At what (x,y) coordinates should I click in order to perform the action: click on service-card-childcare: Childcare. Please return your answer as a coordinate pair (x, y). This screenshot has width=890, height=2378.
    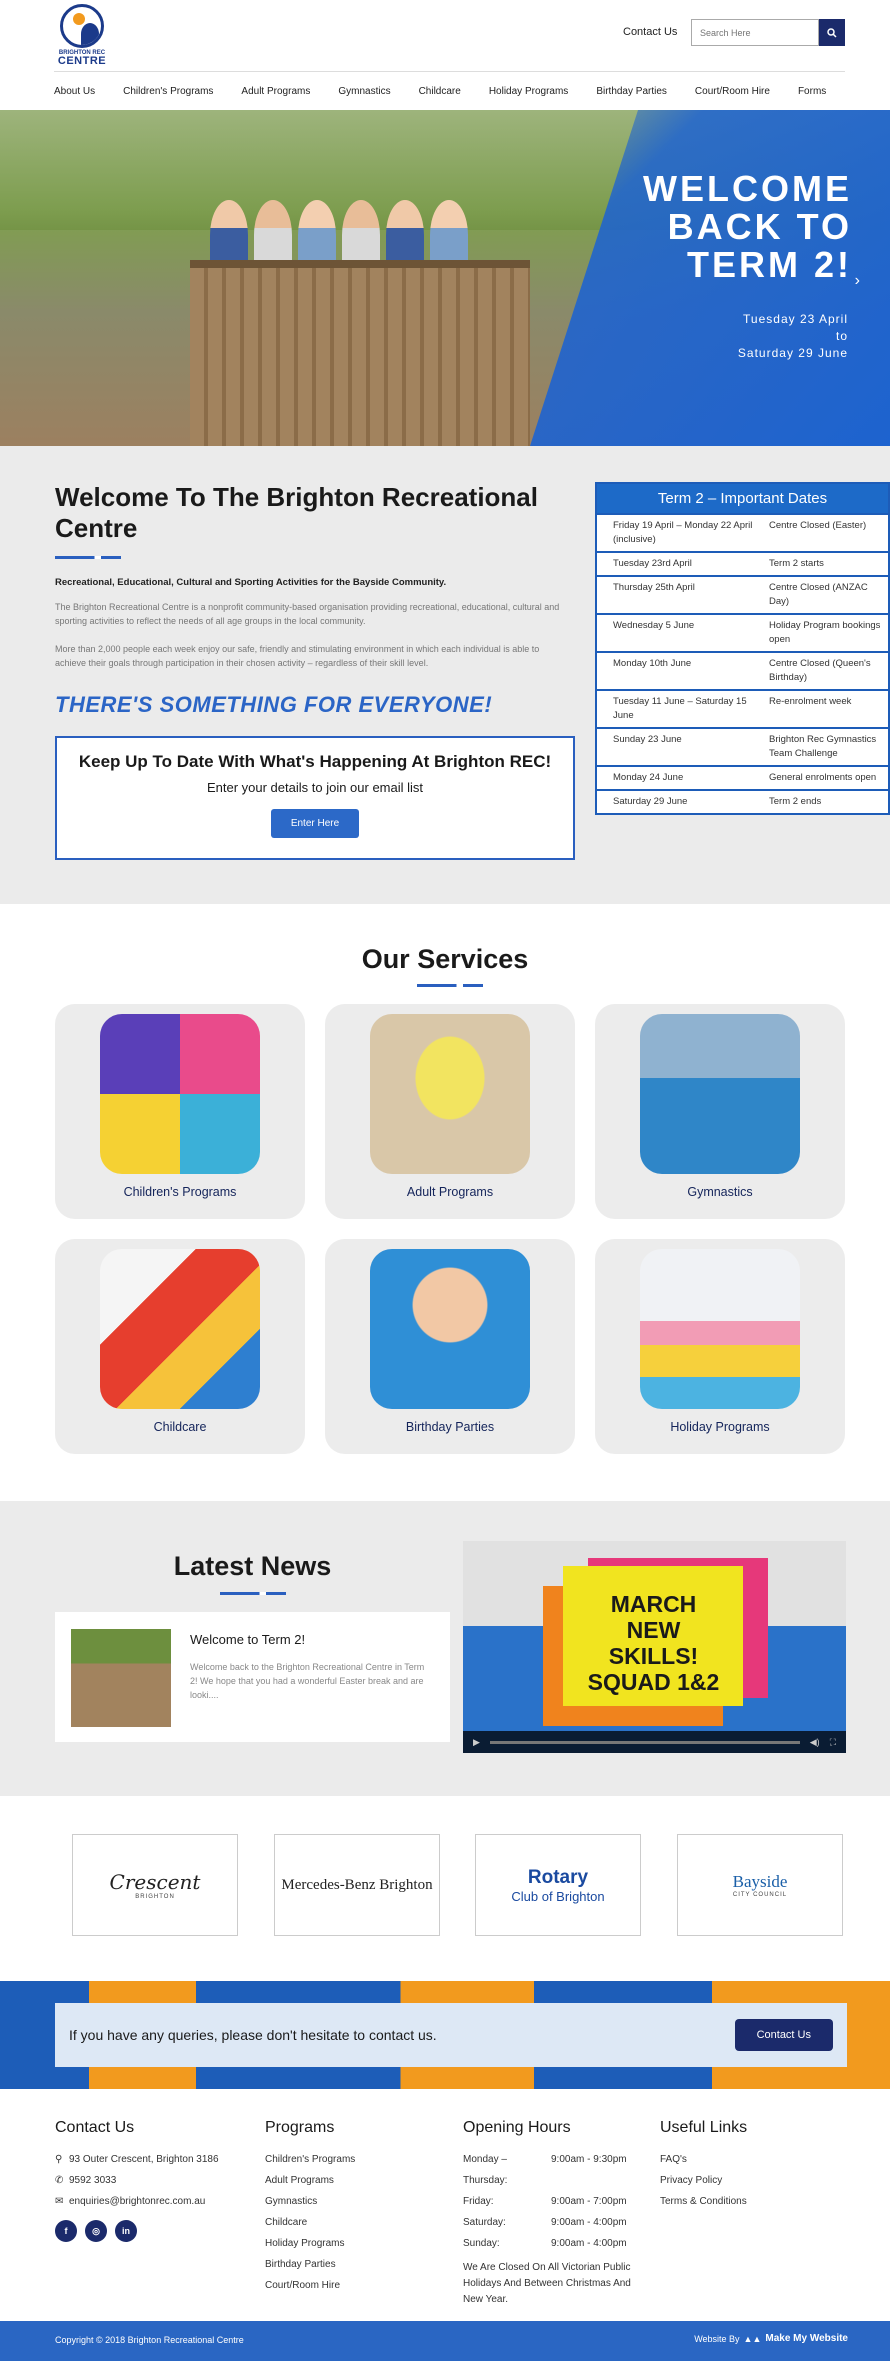
    Looking at the image, I should click on (180, 1346).